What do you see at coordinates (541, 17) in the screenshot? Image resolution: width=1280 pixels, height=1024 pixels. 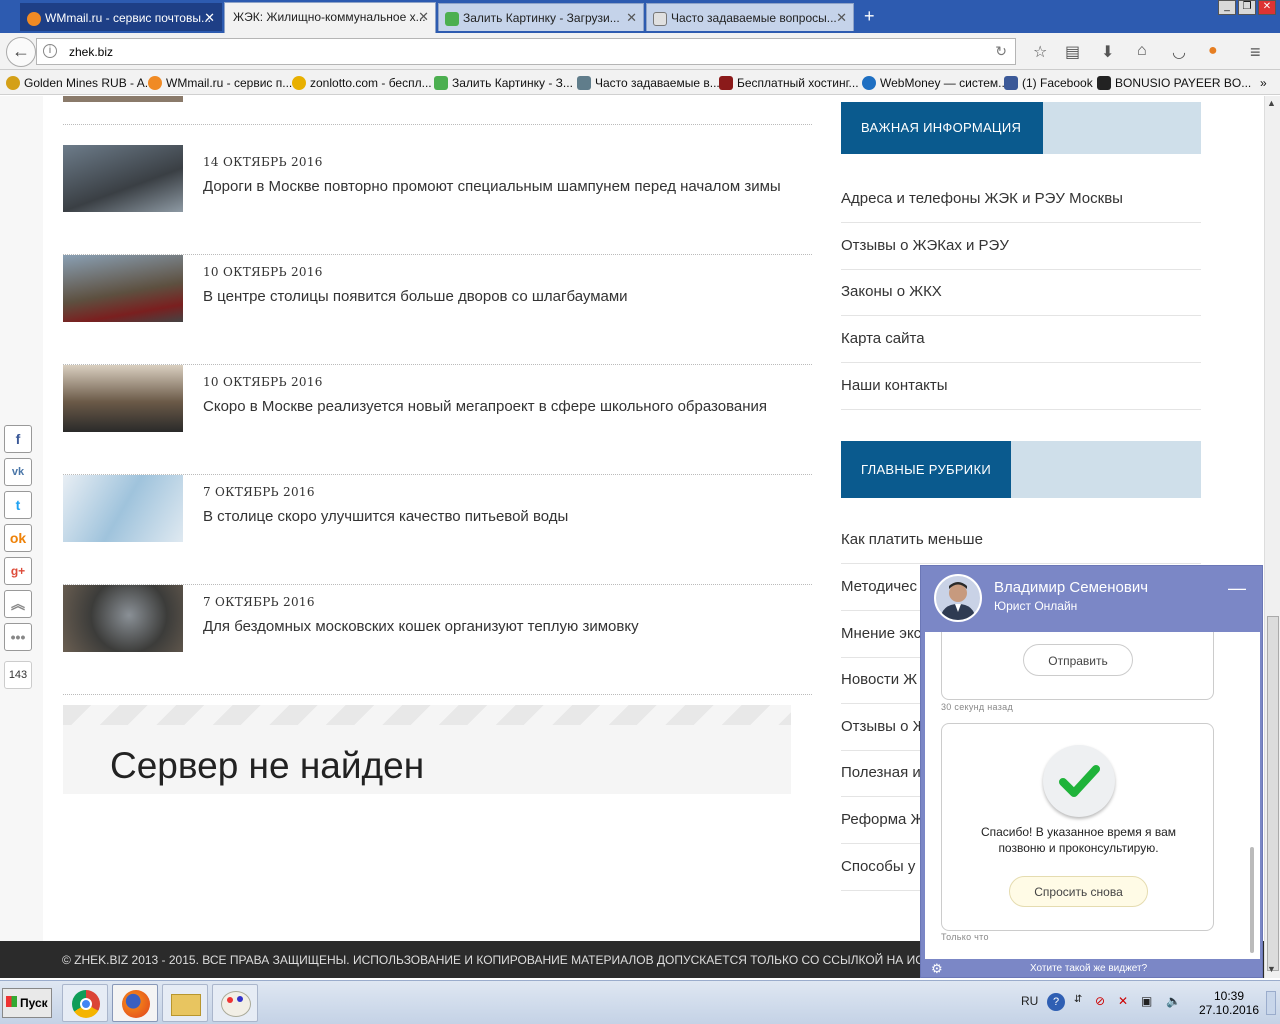 I see `tab-upload: Залить Картинку - Загрузи... ✕` at bounding box center [541, 17].